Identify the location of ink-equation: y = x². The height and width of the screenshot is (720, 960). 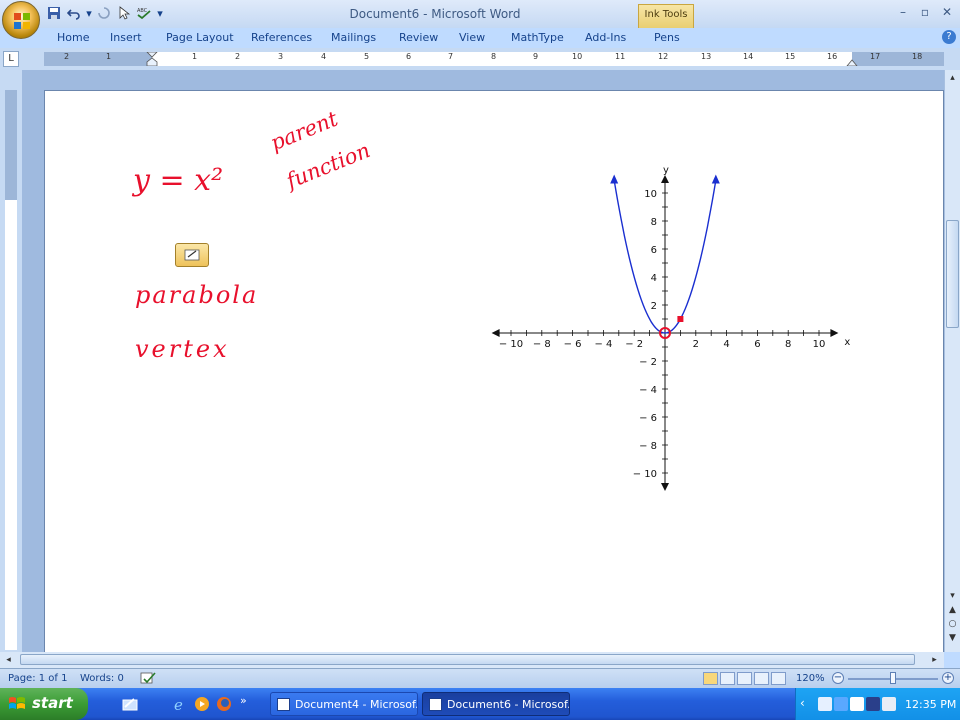
(178, 180).